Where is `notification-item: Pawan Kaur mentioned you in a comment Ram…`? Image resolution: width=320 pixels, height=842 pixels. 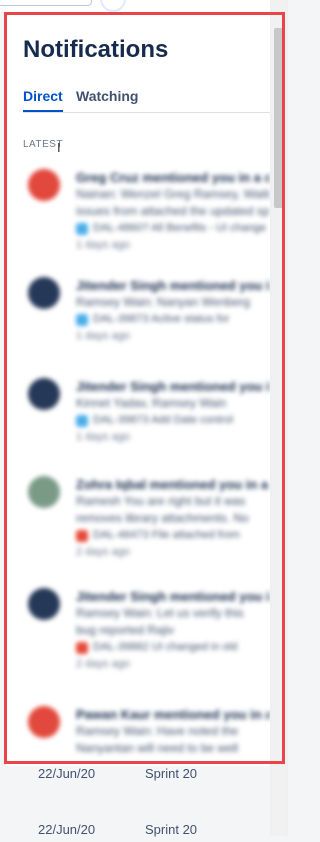
notification-item: Pawan Kaur mentioned you in a comment Ram… is located at coordinates (138, 736).